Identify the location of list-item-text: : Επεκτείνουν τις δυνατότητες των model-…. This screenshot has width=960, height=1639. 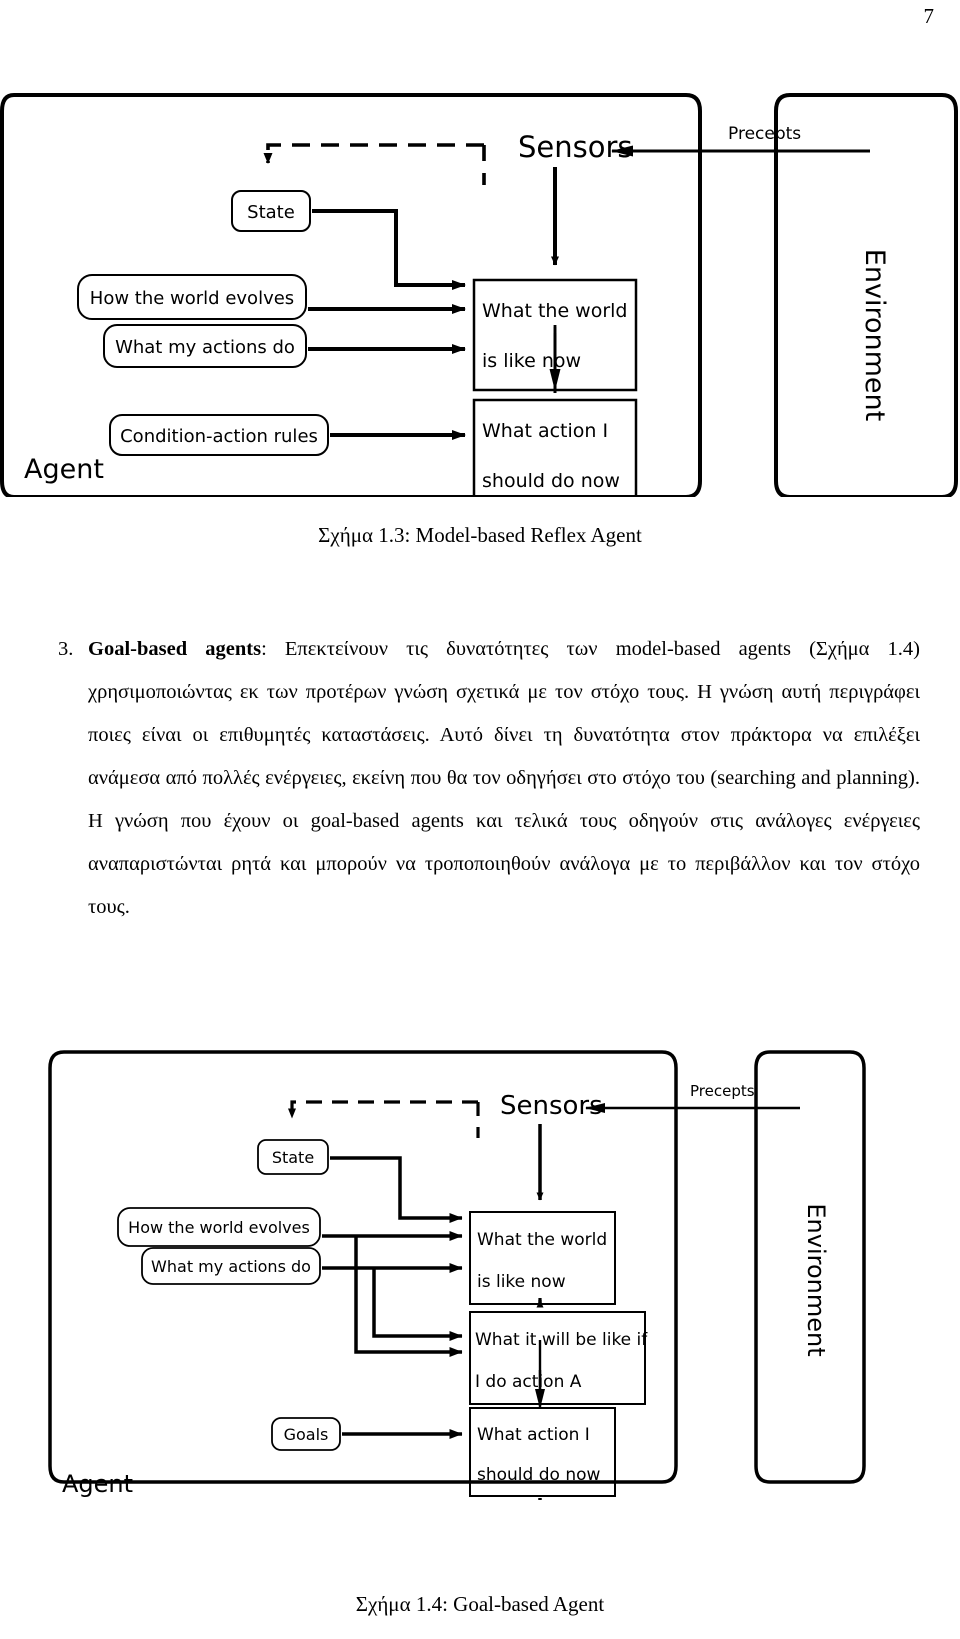
(504, 778).